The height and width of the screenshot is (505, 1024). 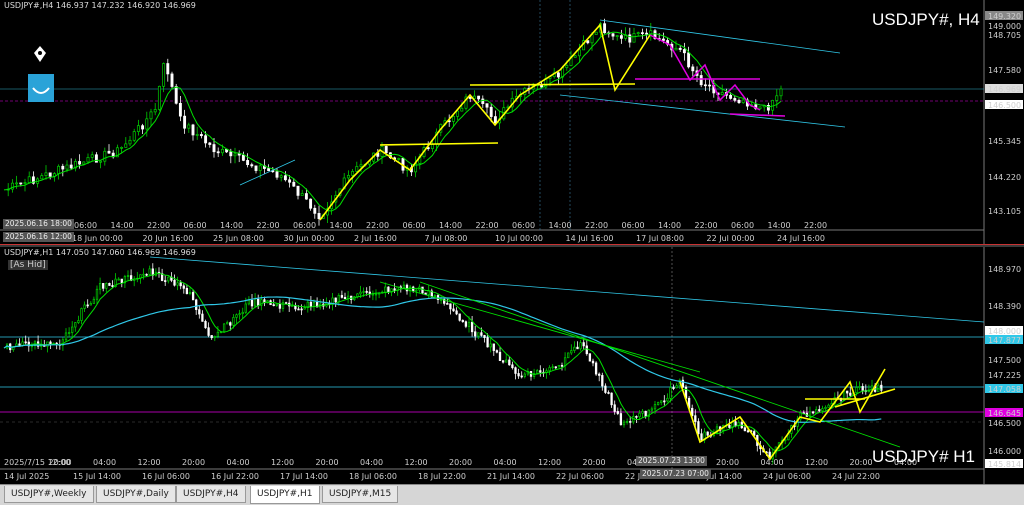 What do you see at coordinates (371, 462) in the screenshot?
I see `h1-upper-time-tick: 04:00` at bounding box center [371, 462].